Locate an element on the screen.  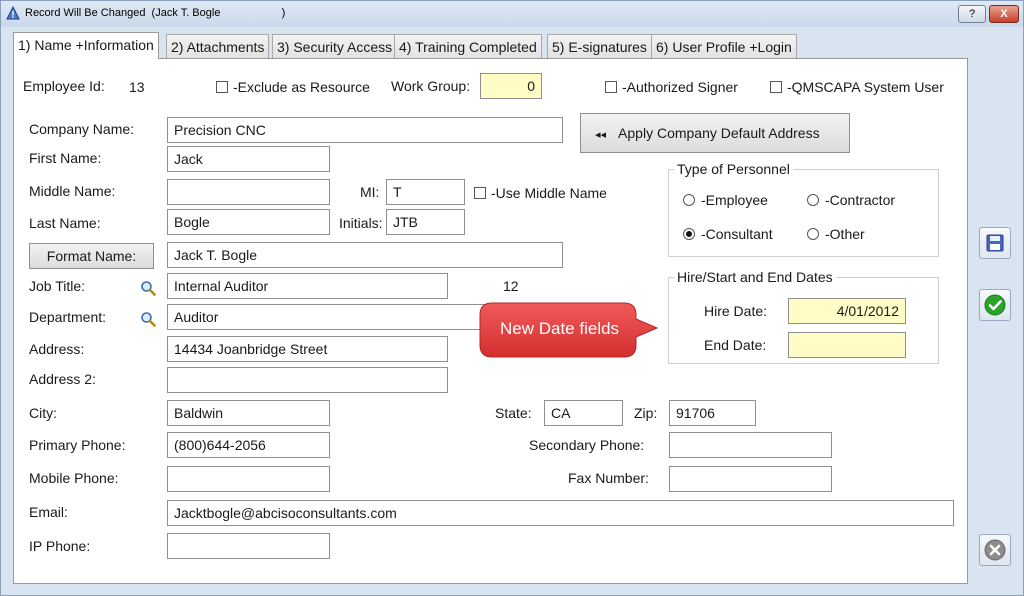
end-date-input is located at coordinates (847, 345).